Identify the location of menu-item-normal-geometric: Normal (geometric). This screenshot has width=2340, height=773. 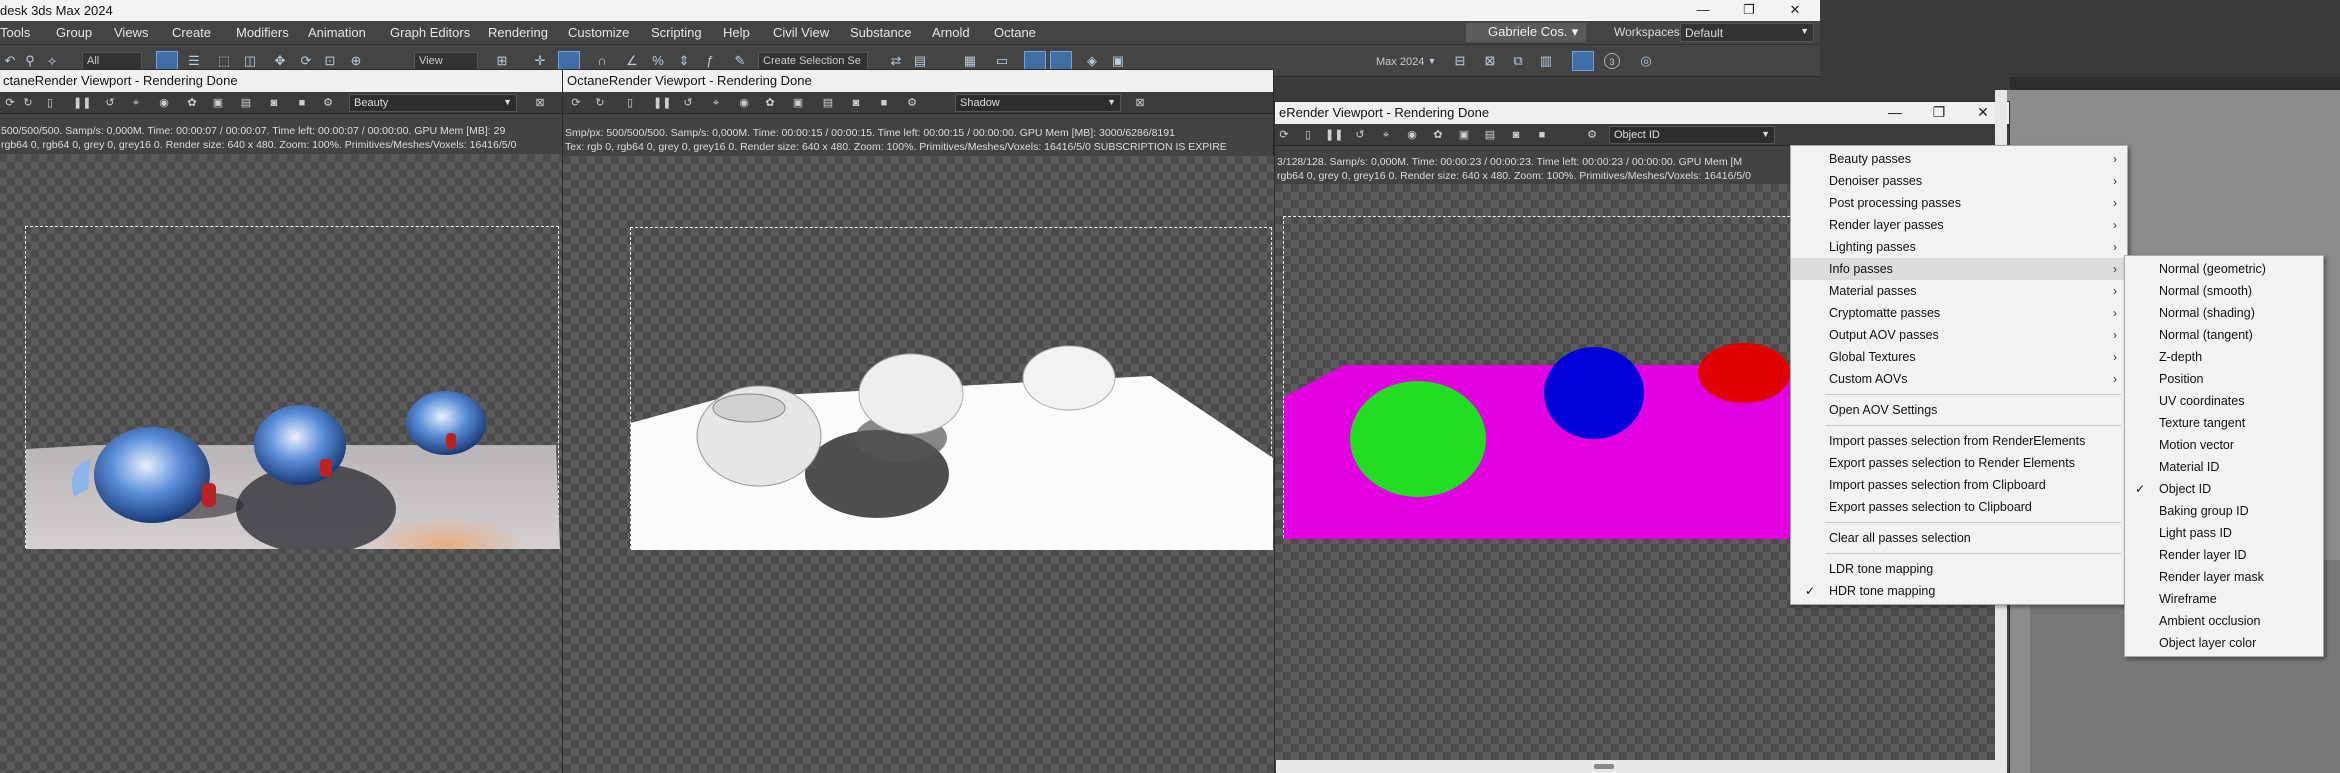
(2224, 269).